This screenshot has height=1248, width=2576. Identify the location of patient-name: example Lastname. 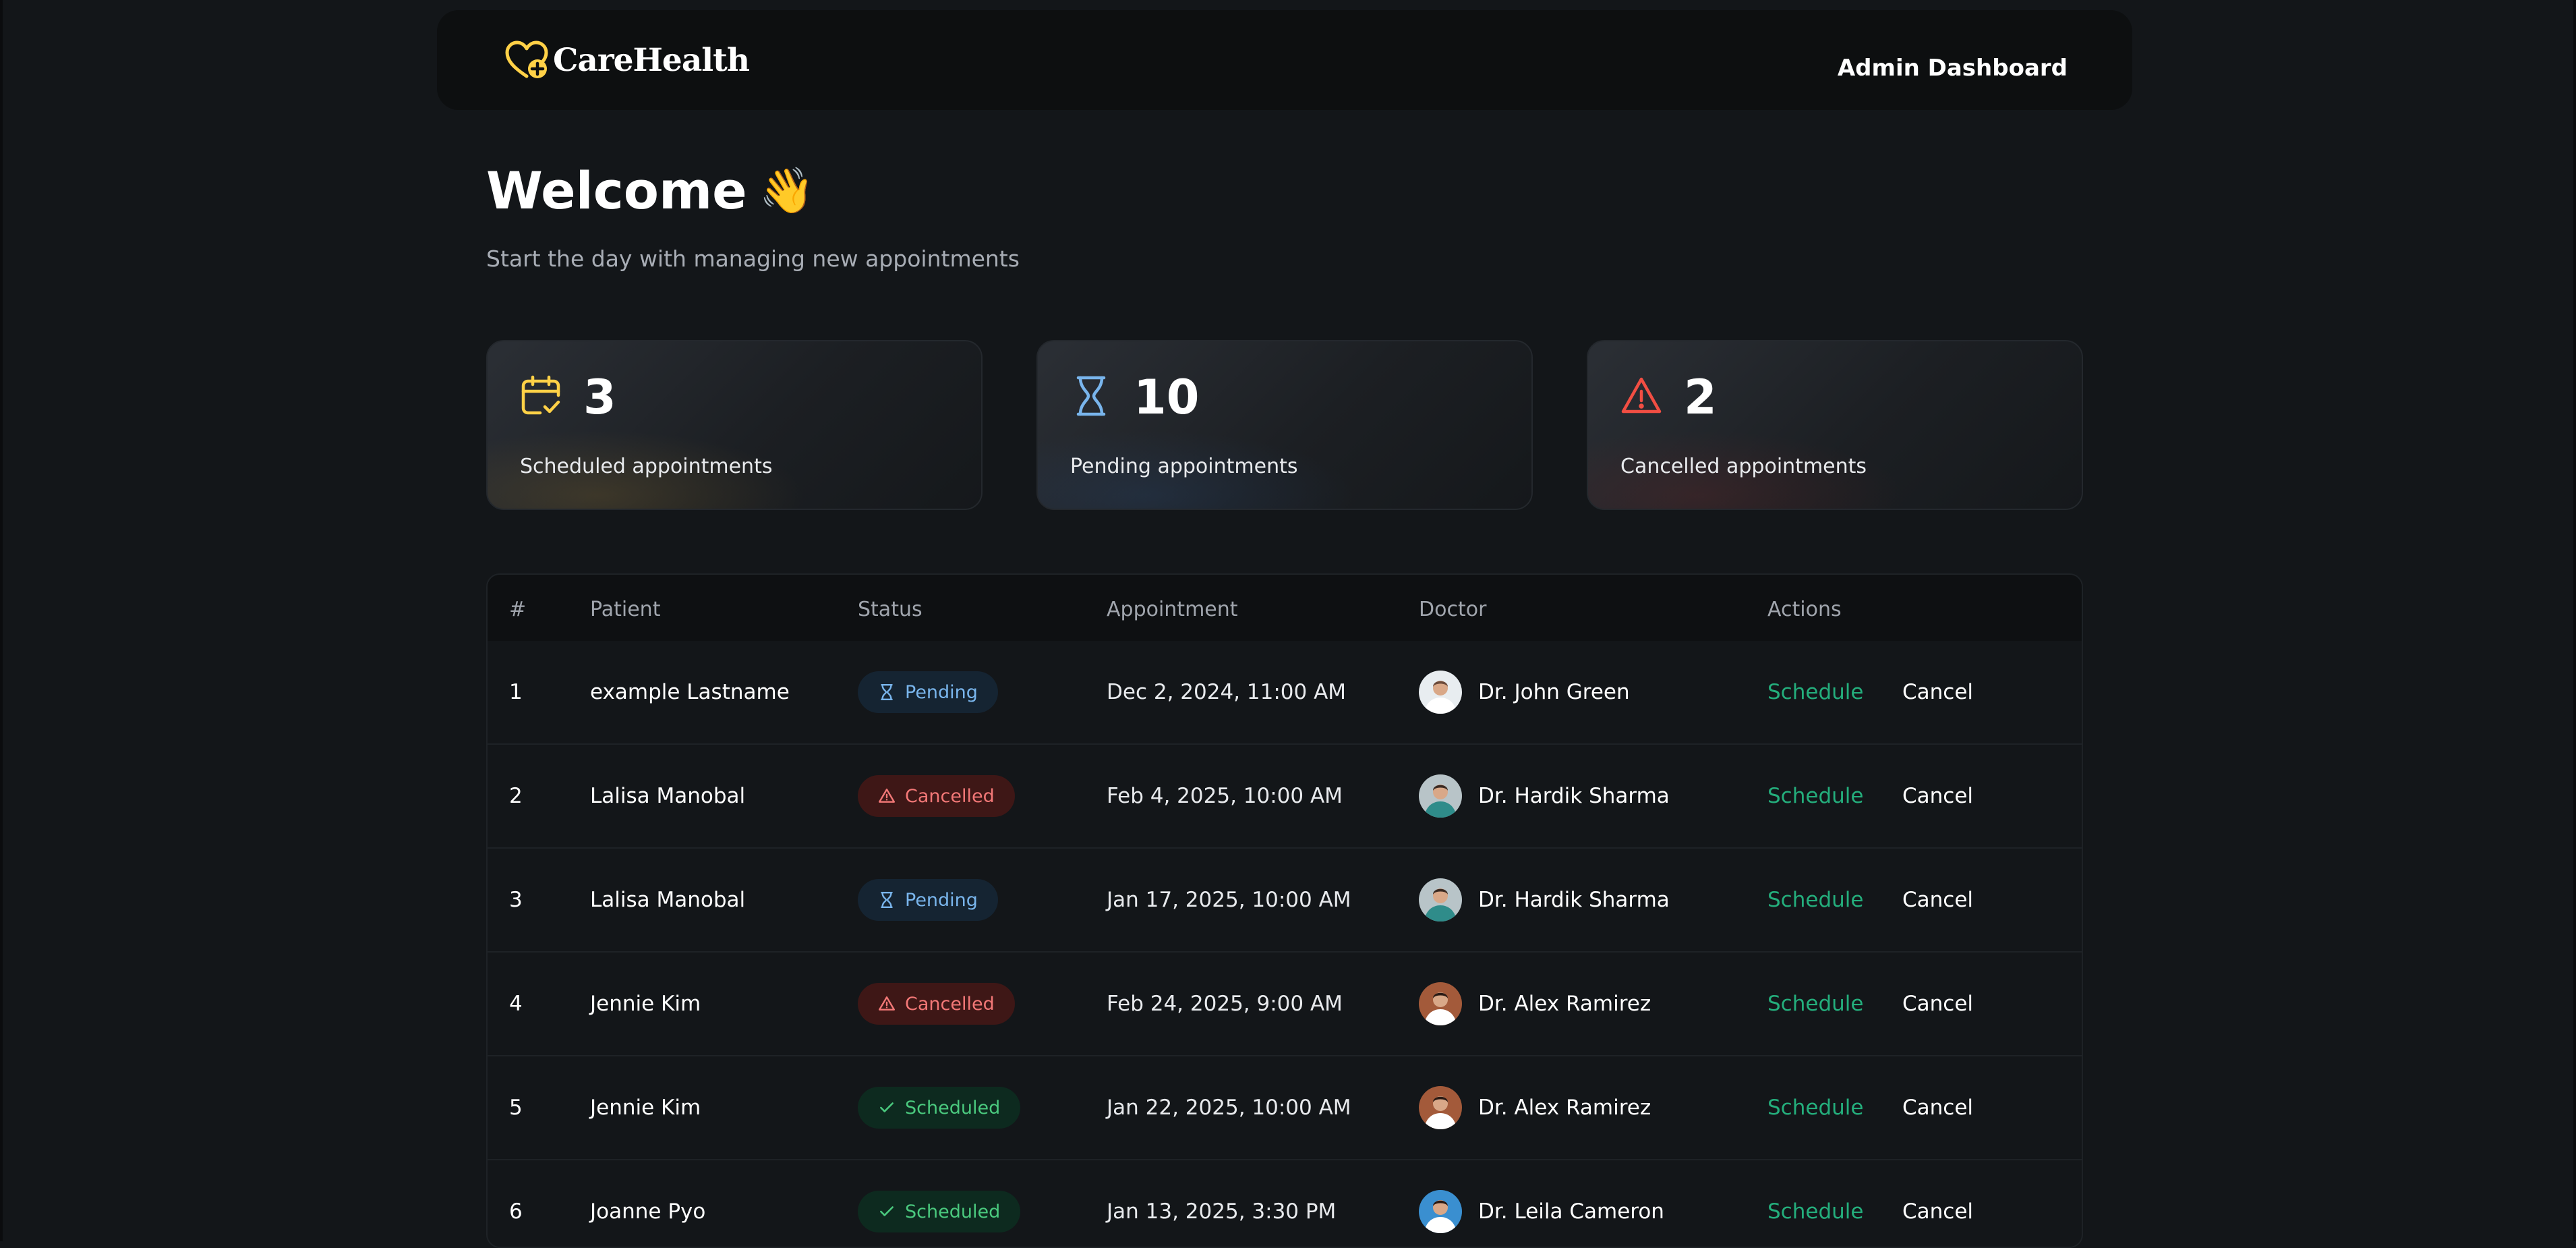
(690, 692).